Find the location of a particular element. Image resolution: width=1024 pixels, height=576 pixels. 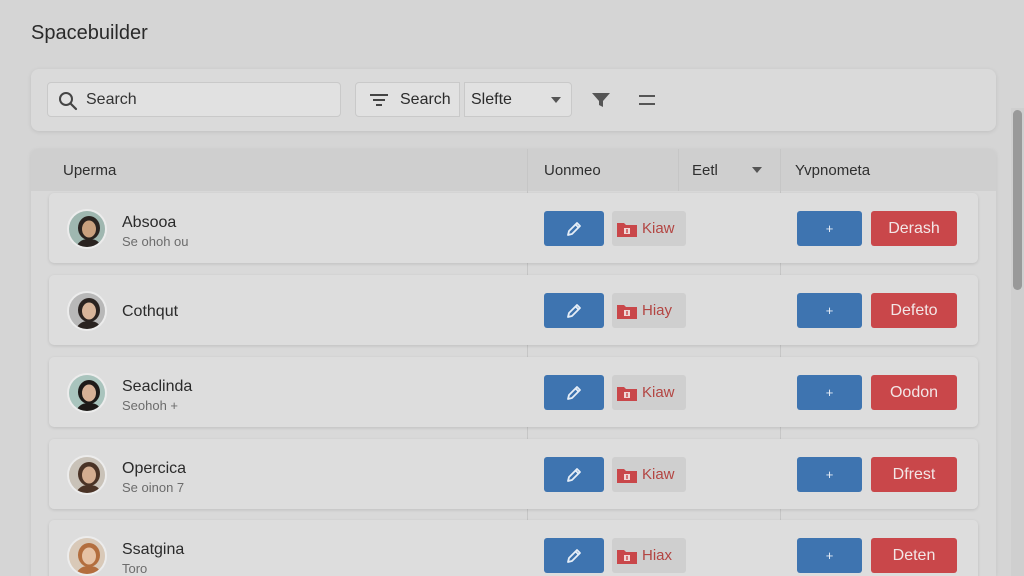

column-header-edit: Eetl is located at coordinates (705, 170).